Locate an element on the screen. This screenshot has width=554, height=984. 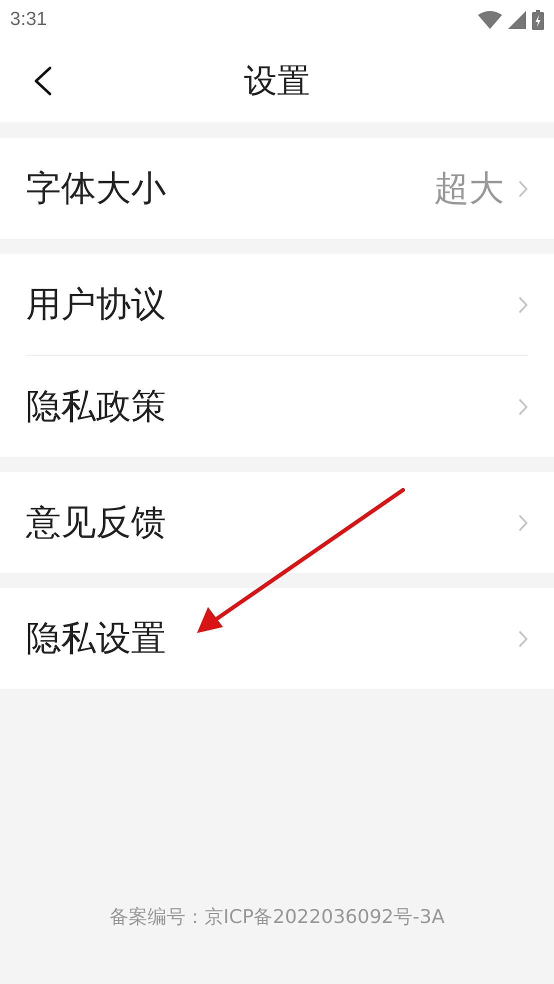
page-title: 设置 is located at coordinates (277, 81).